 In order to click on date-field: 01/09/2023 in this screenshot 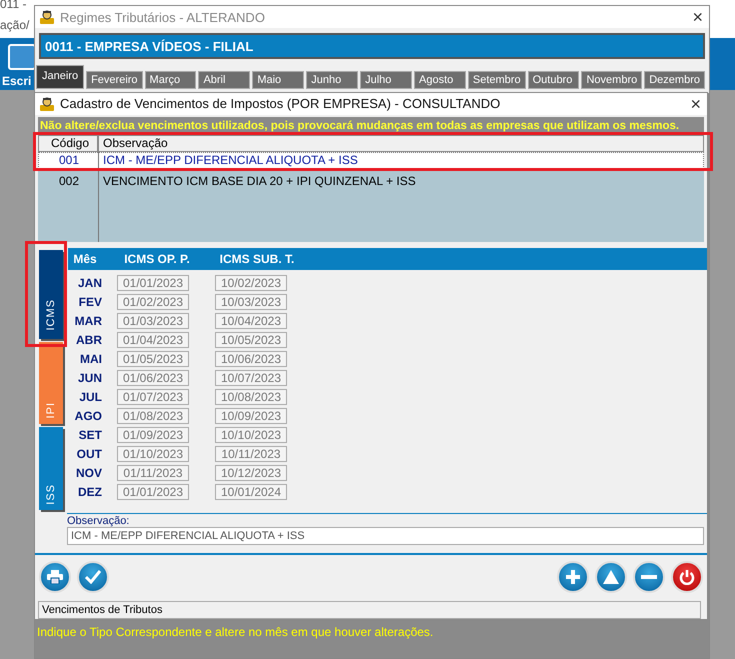, I will do `click(153, 434)`.